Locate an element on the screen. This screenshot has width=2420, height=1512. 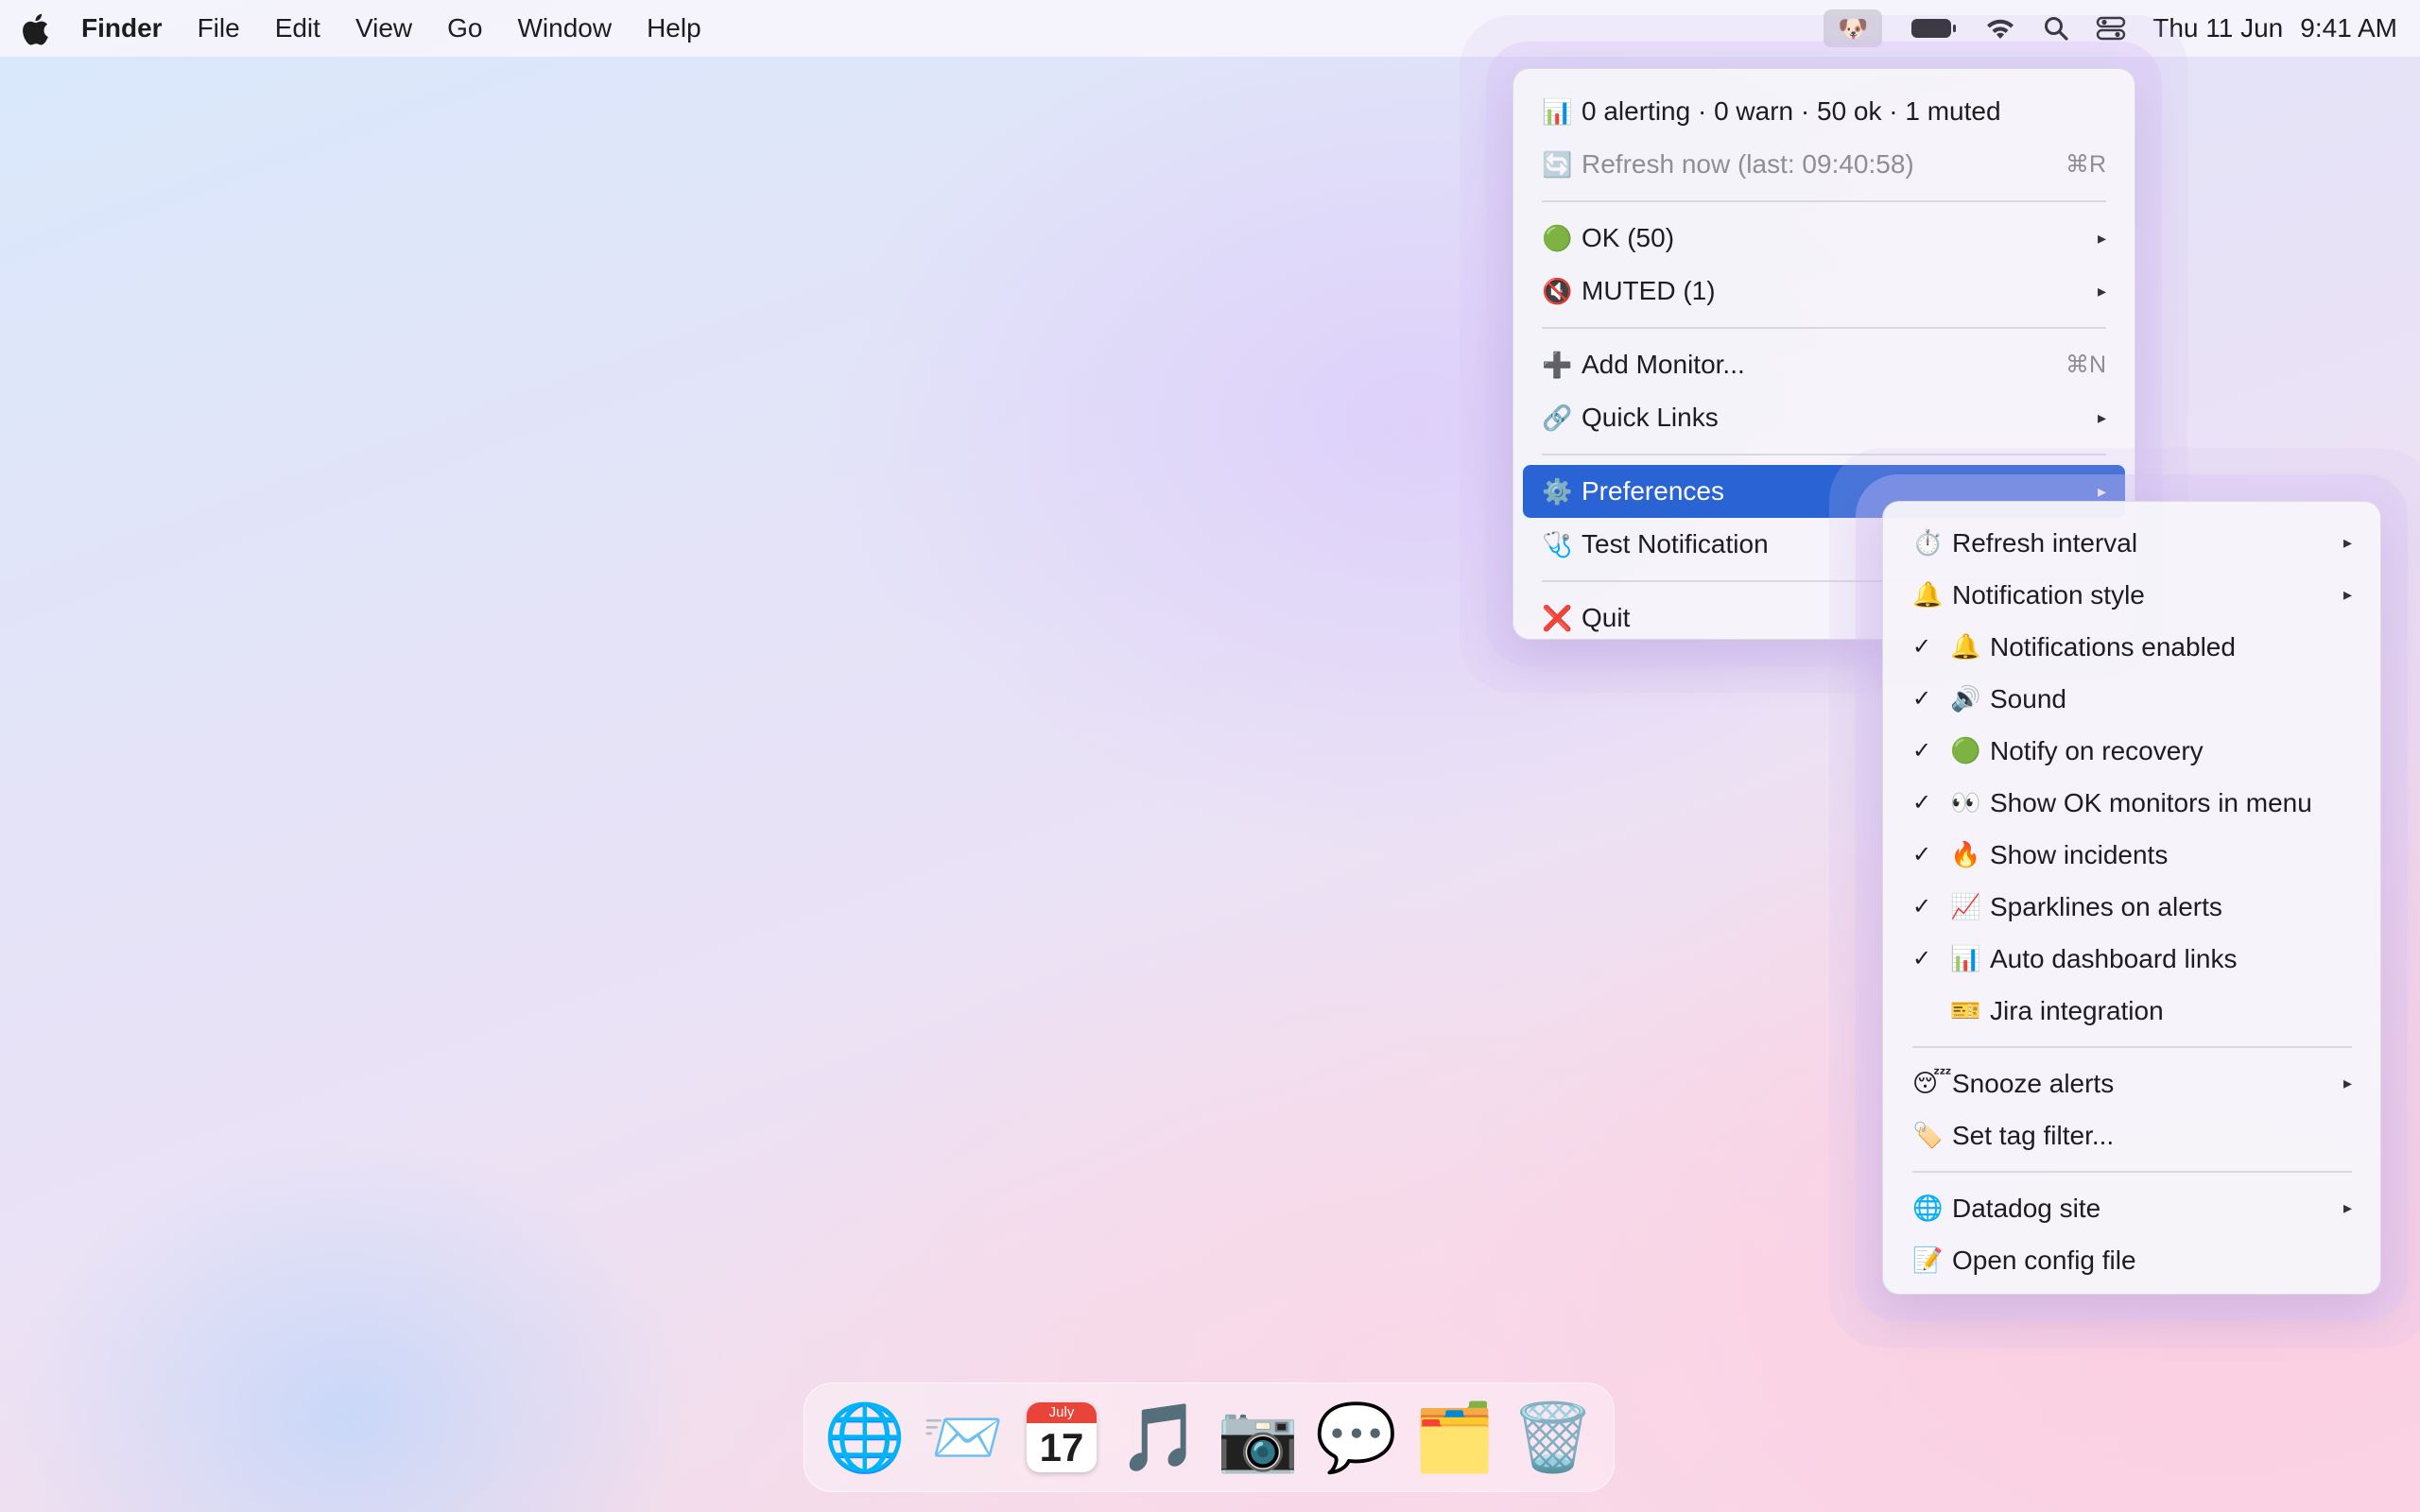
dock-trash: 🗑️ is located at coordinates (1553, 1437).